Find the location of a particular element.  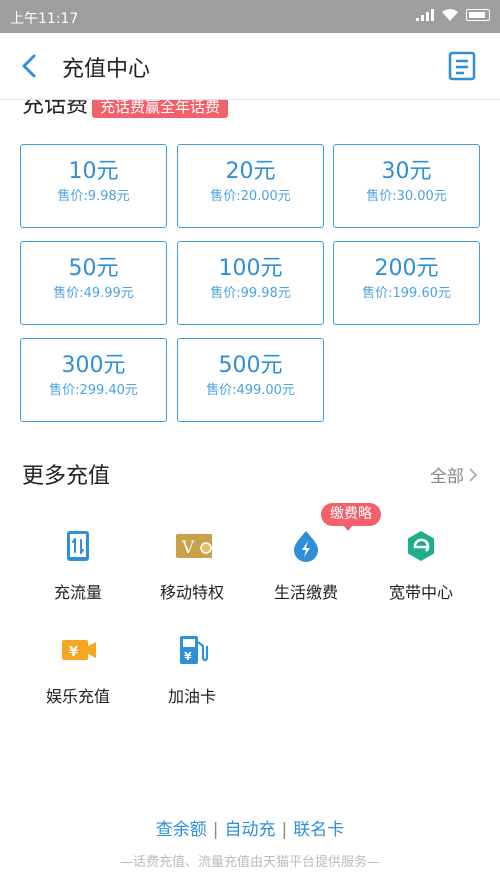

fuel-card-icon: ¥ is located at coordinates (194, 650).